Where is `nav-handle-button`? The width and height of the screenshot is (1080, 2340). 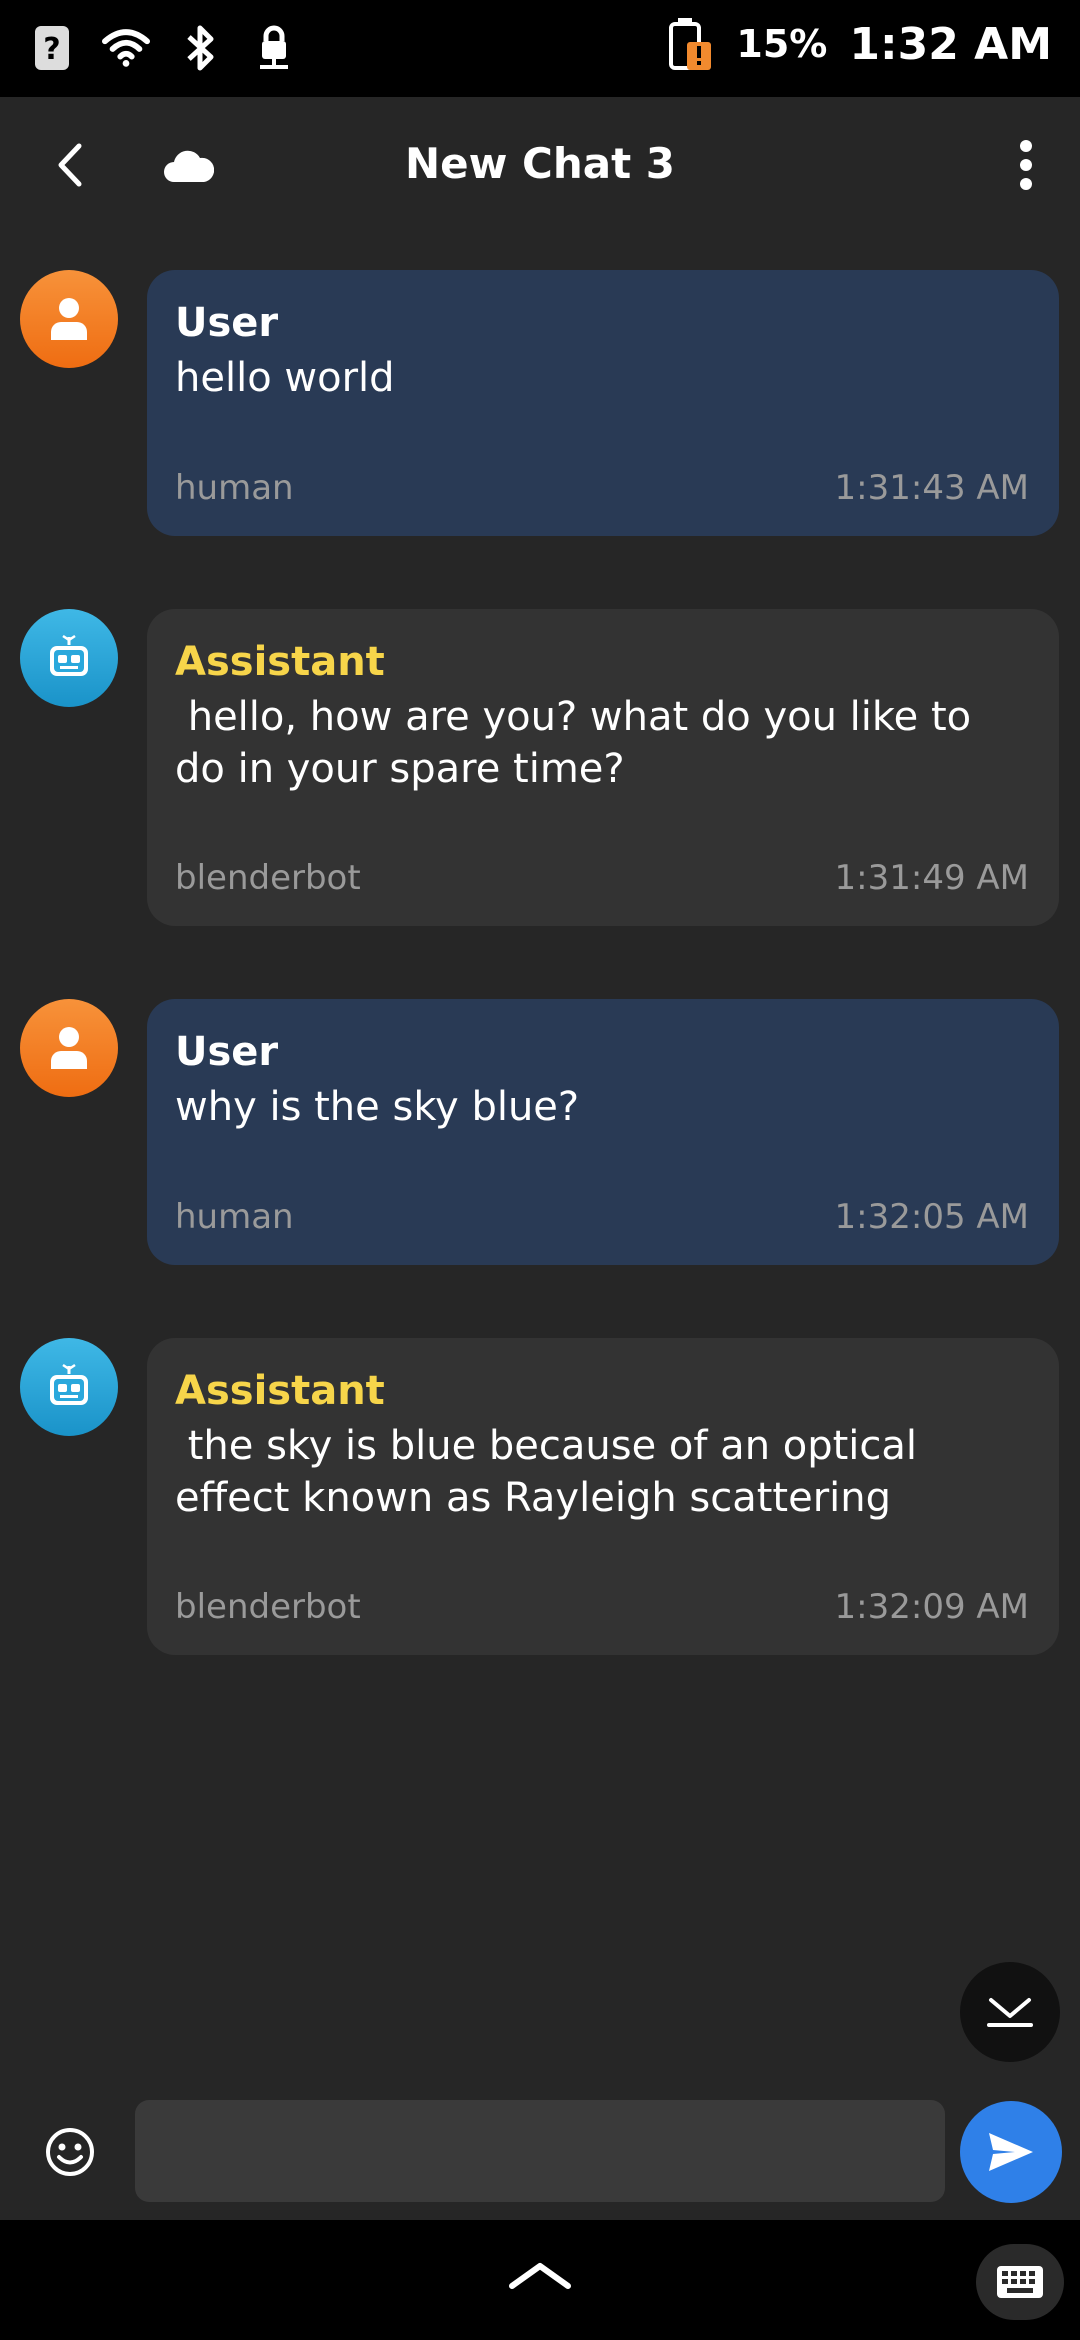
nav-handle-button is located at coordinates (540, 2275).